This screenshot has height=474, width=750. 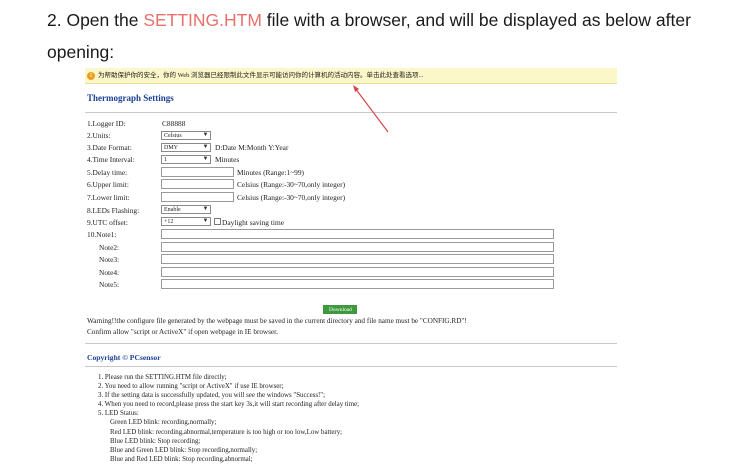 What do you see at coordinates (113, 210) in the screenshot?
I see `leds-flashing-label: 8.LEDs Flashing:` at bounding box center [113, 210].